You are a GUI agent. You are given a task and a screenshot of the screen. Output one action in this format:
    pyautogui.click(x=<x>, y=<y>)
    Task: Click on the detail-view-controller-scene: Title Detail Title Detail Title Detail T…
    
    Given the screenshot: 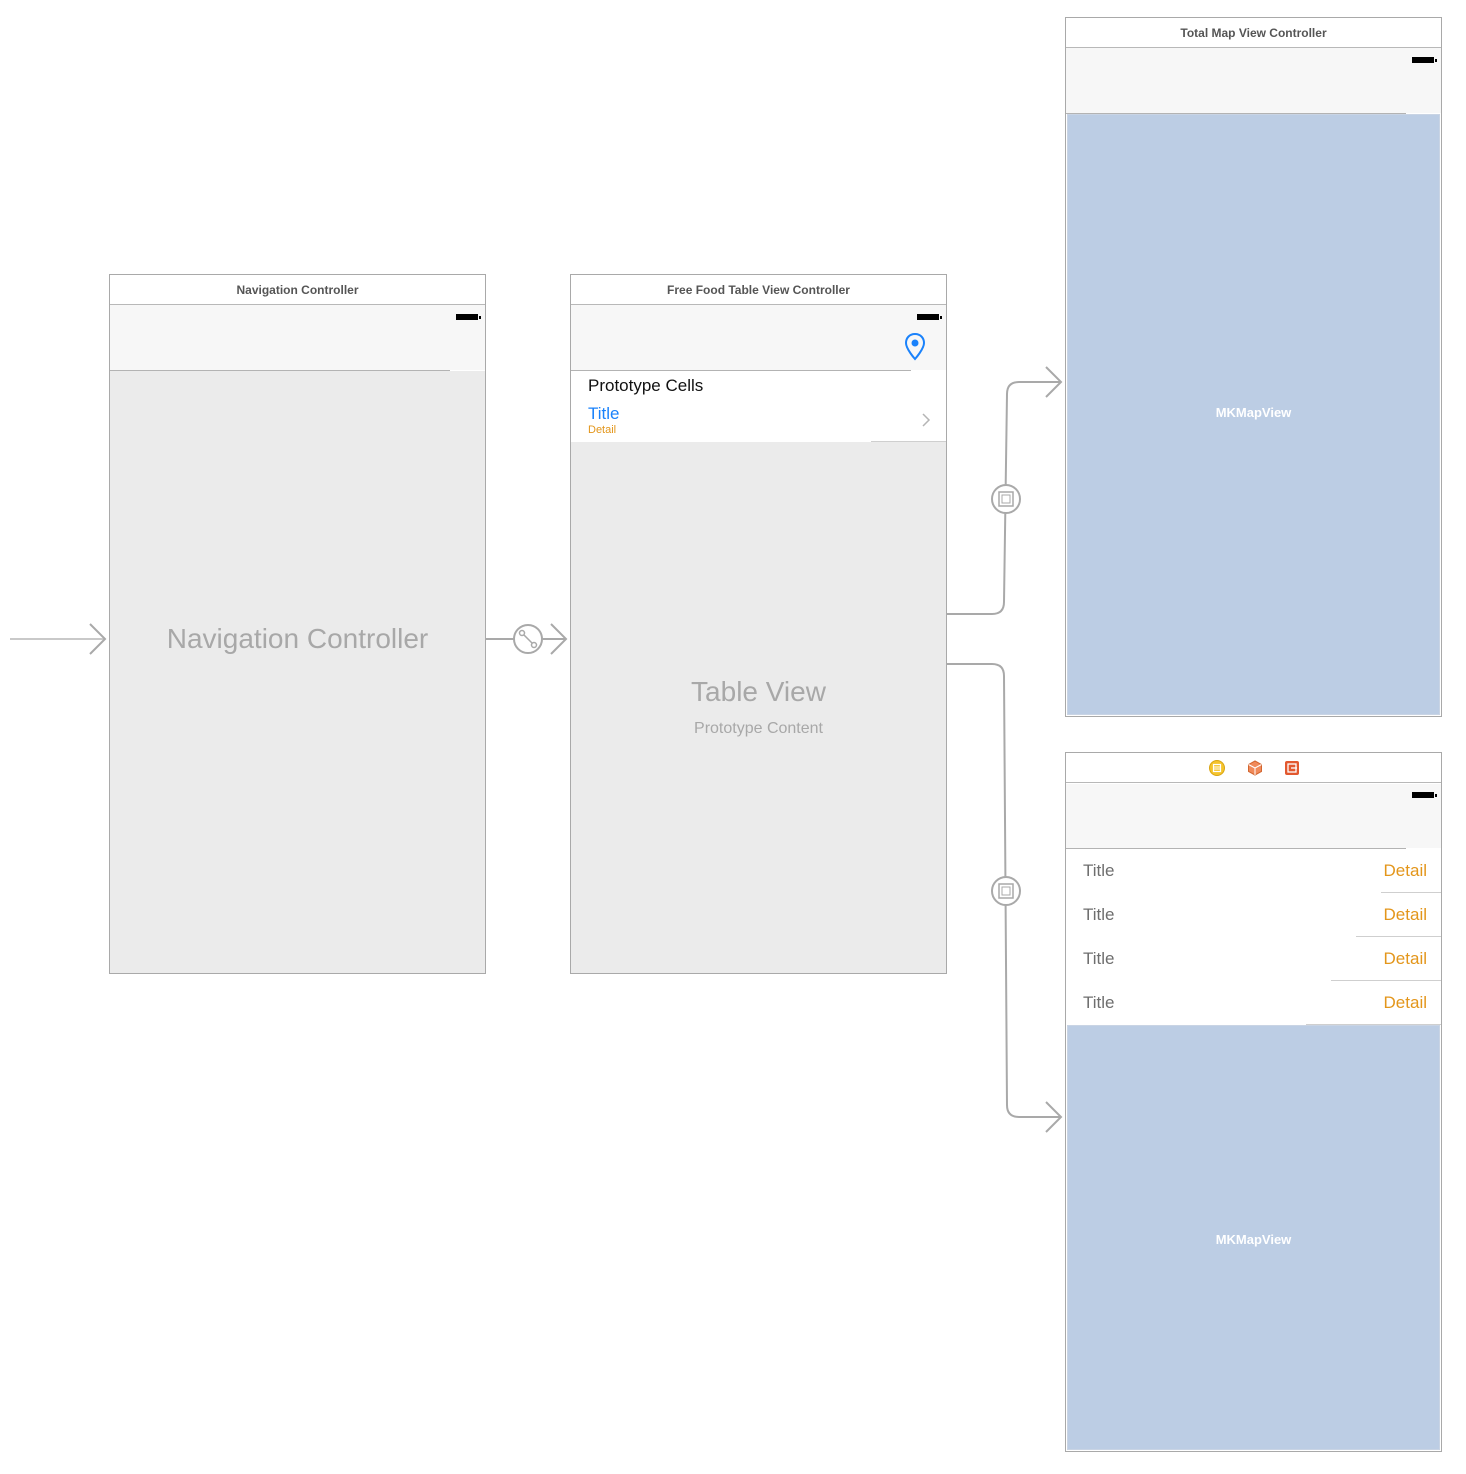 What is the action you would take?
    pyautogui.click(x=1253, y=1102)
    